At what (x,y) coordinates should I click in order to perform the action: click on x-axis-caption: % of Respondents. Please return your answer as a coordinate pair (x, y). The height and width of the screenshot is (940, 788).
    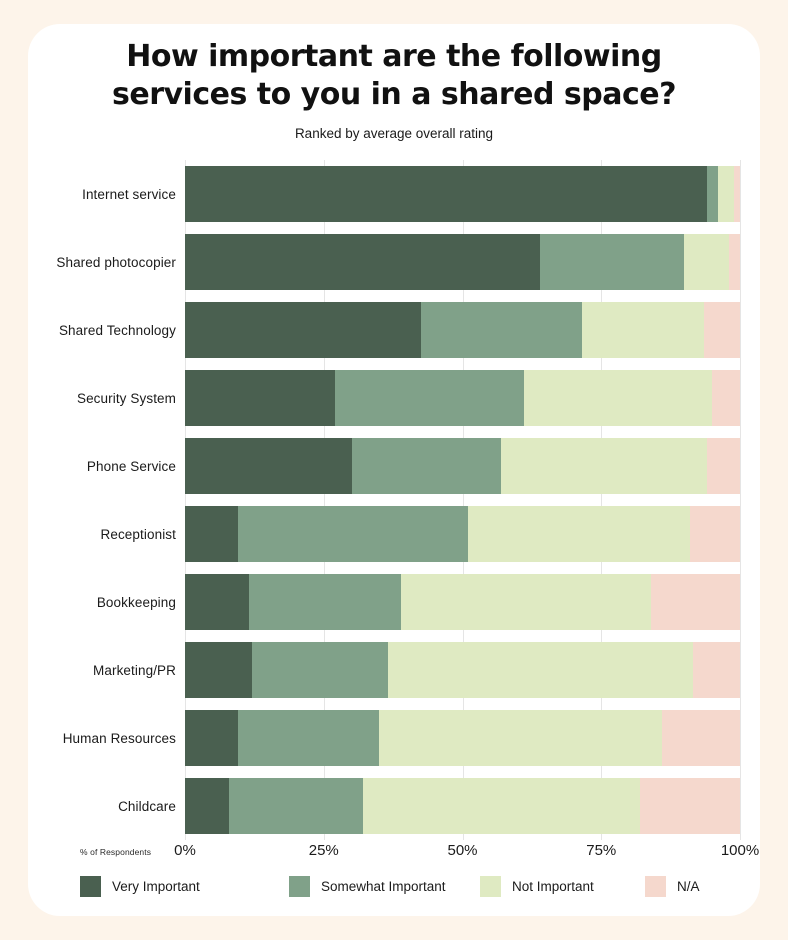
    Looking at the image, I should click on (116, 852).